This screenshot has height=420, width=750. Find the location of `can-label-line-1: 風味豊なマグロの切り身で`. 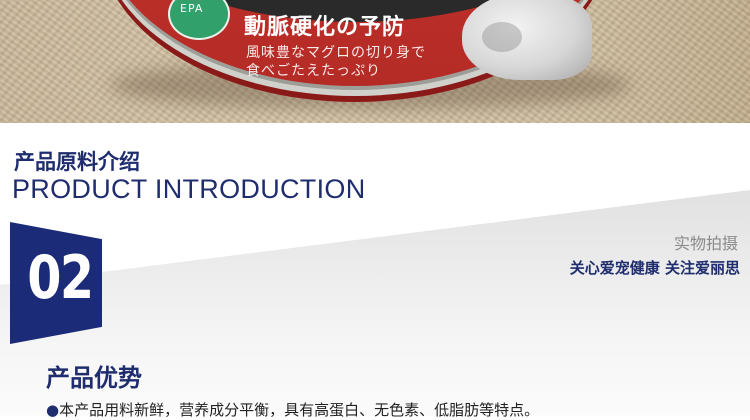

can-label-line-1: 風味豊なマグロの切り身で is located at coordinates (336, 53).